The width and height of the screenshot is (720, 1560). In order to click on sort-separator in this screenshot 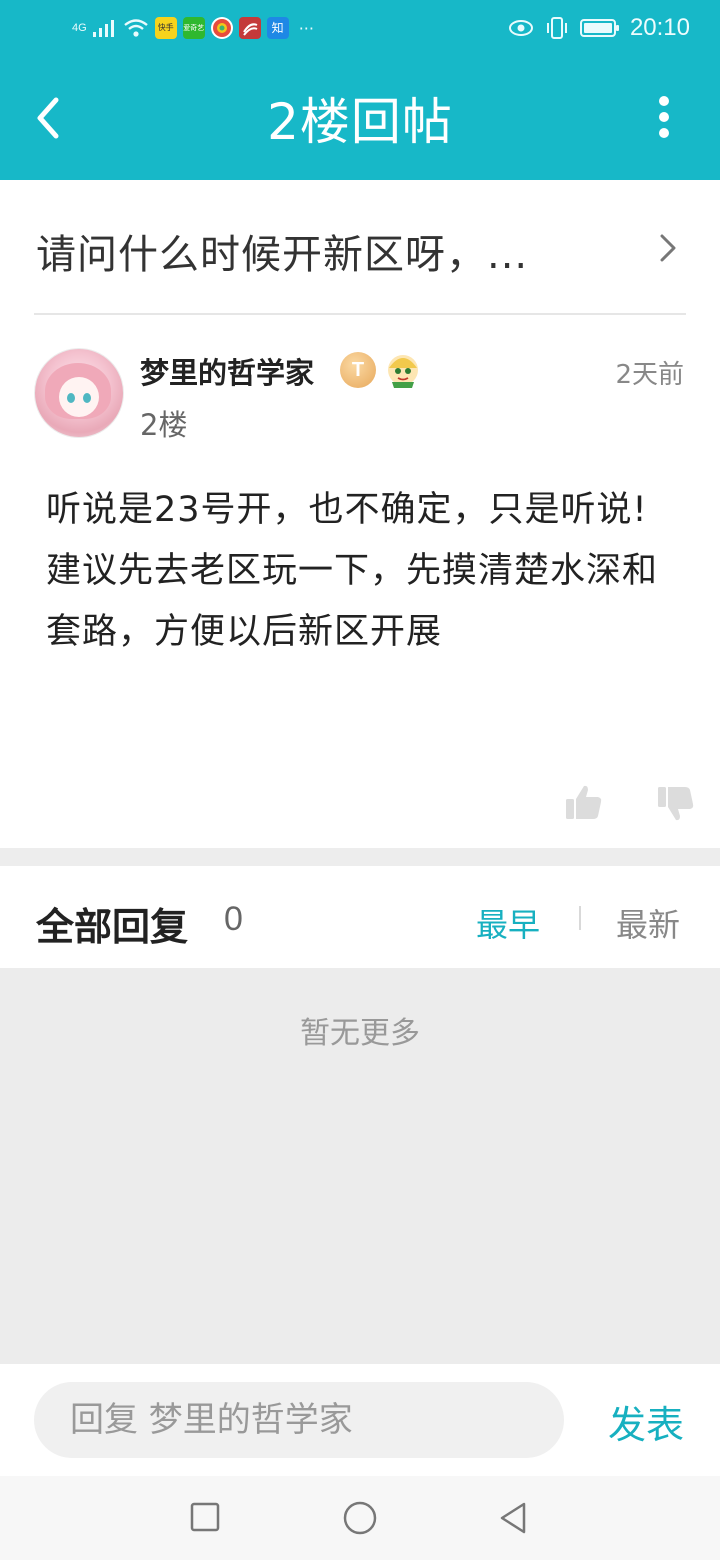, I will do `click(580, 918)`.